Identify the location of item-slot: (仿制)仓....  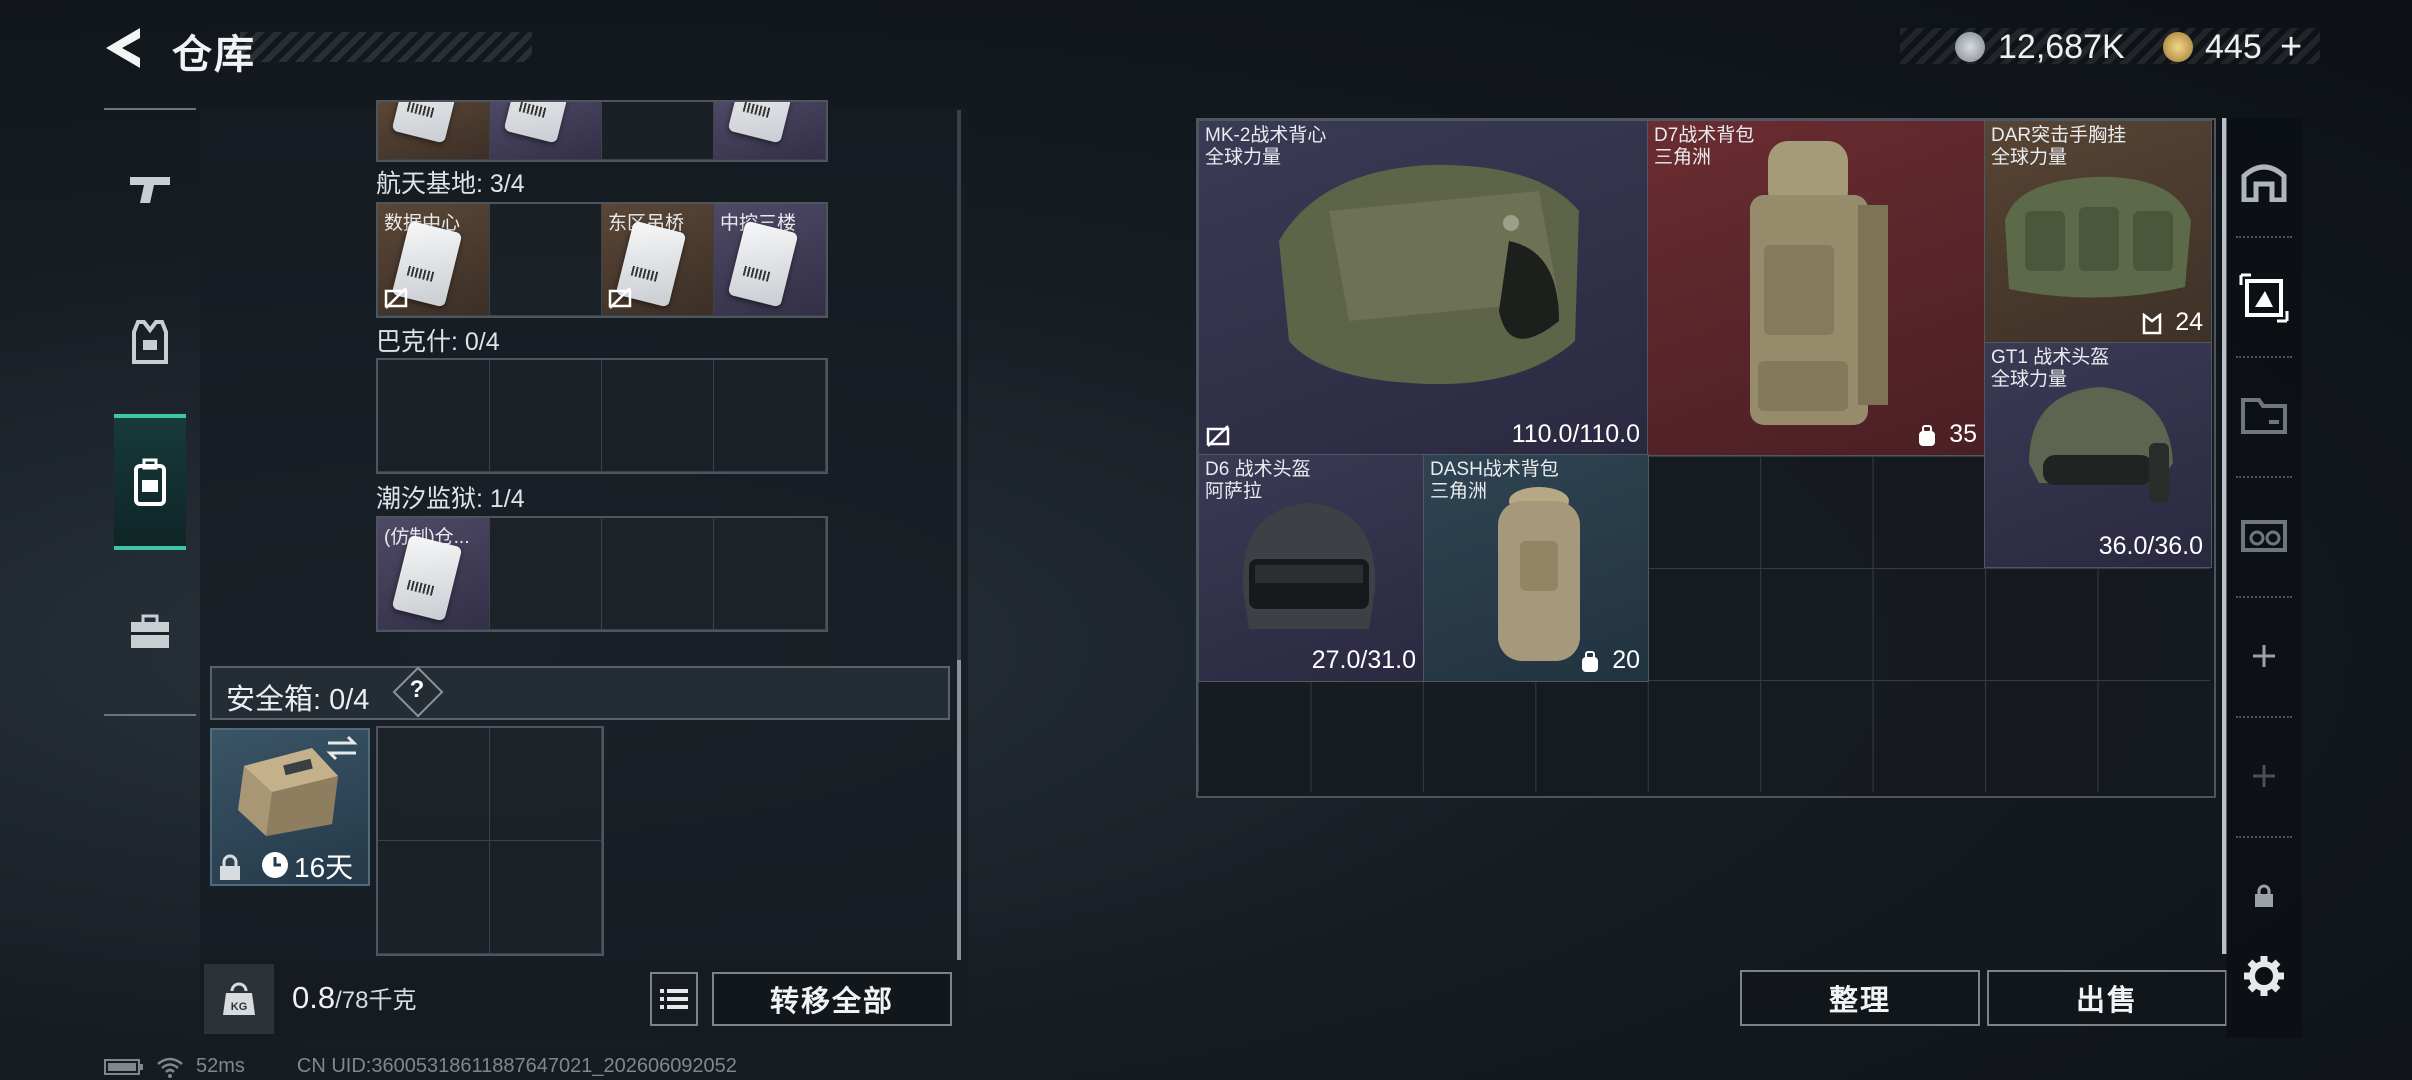
(434, 574).